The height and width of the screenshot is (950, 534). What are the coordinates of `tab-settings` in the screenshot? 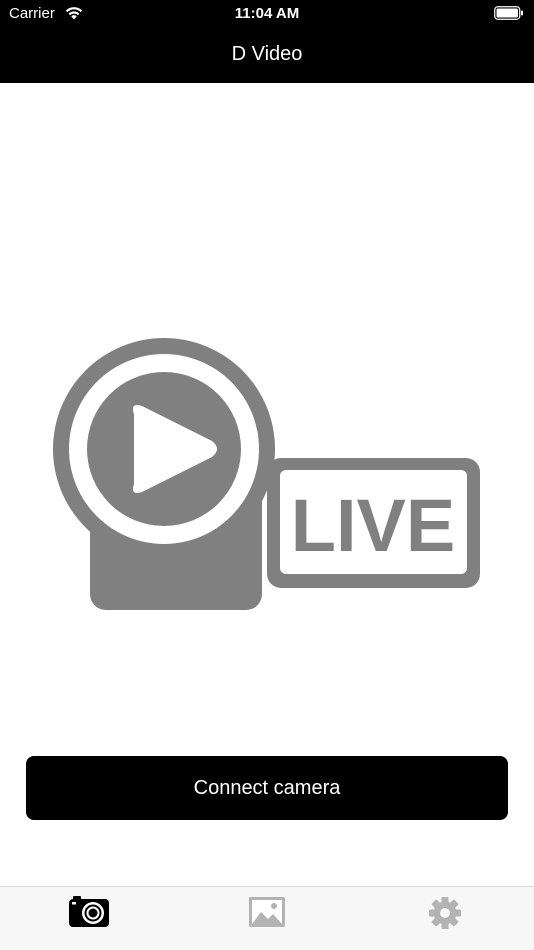 It's located at (445, 918).